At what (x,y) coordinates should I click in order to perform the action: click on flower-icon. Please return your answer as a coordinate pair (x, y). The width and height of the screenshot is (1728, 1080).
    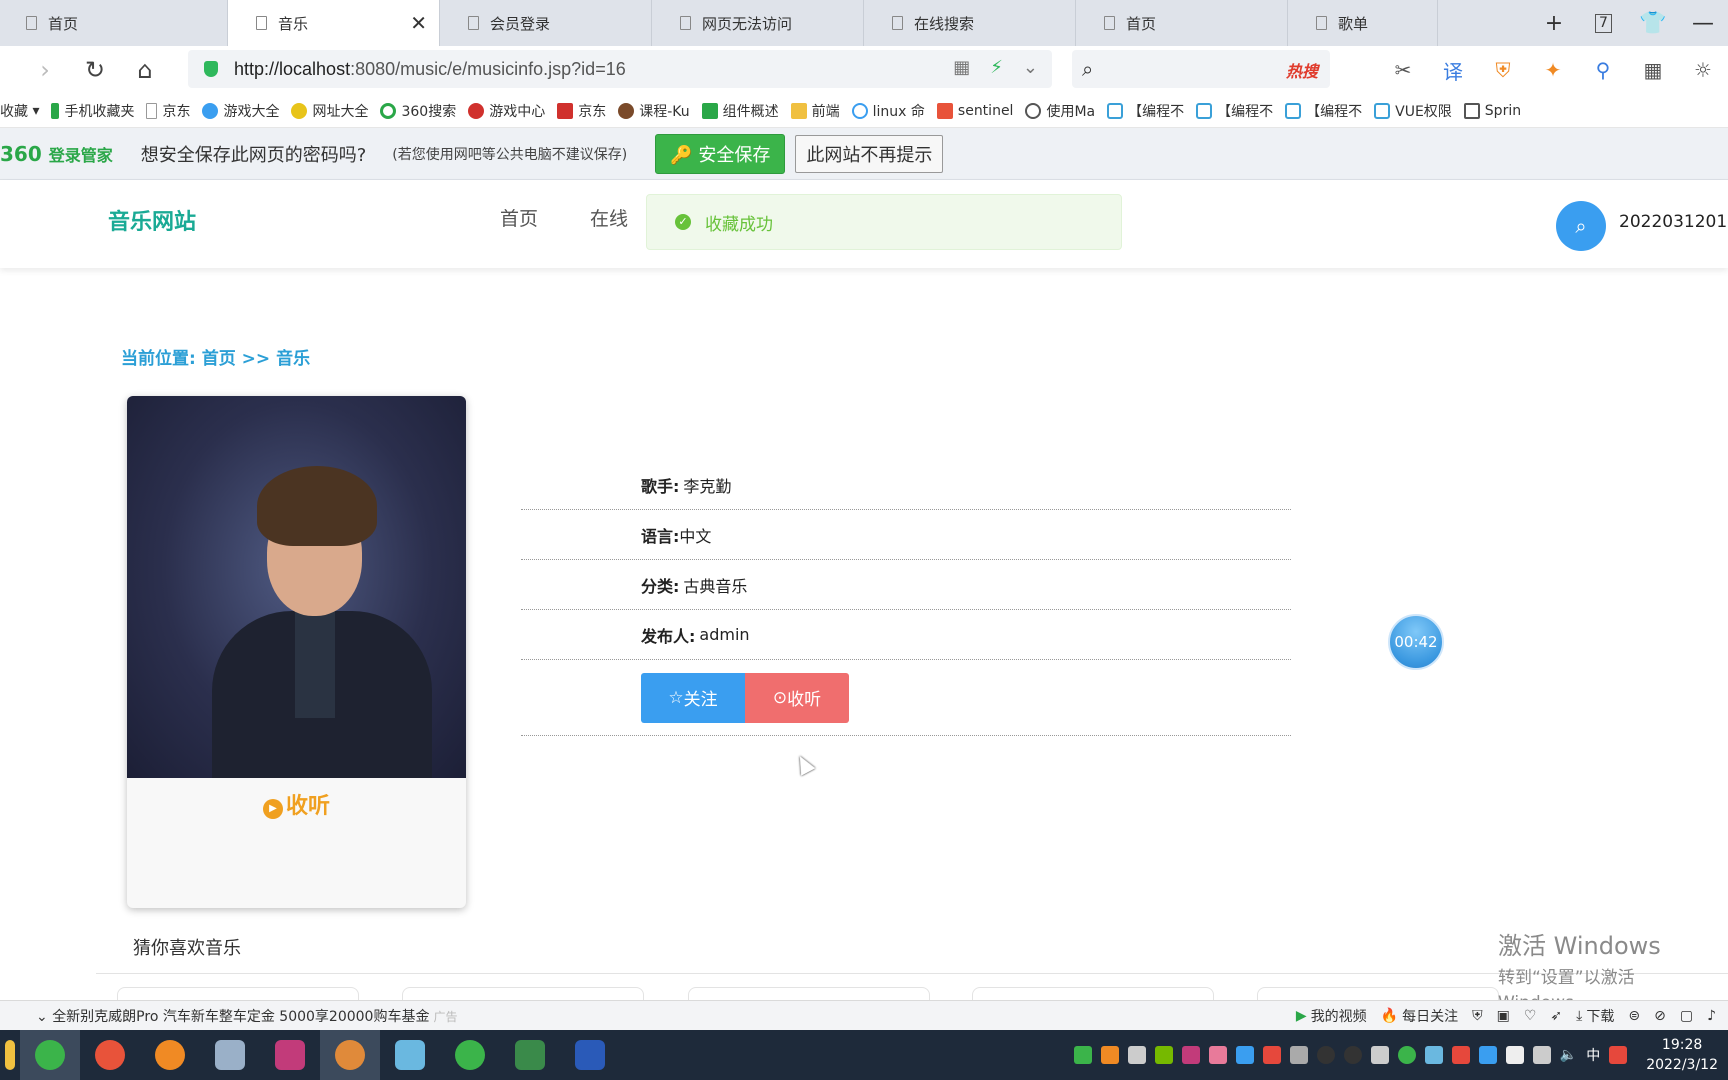
    Looking at the image, I should click on (1217, 1055).